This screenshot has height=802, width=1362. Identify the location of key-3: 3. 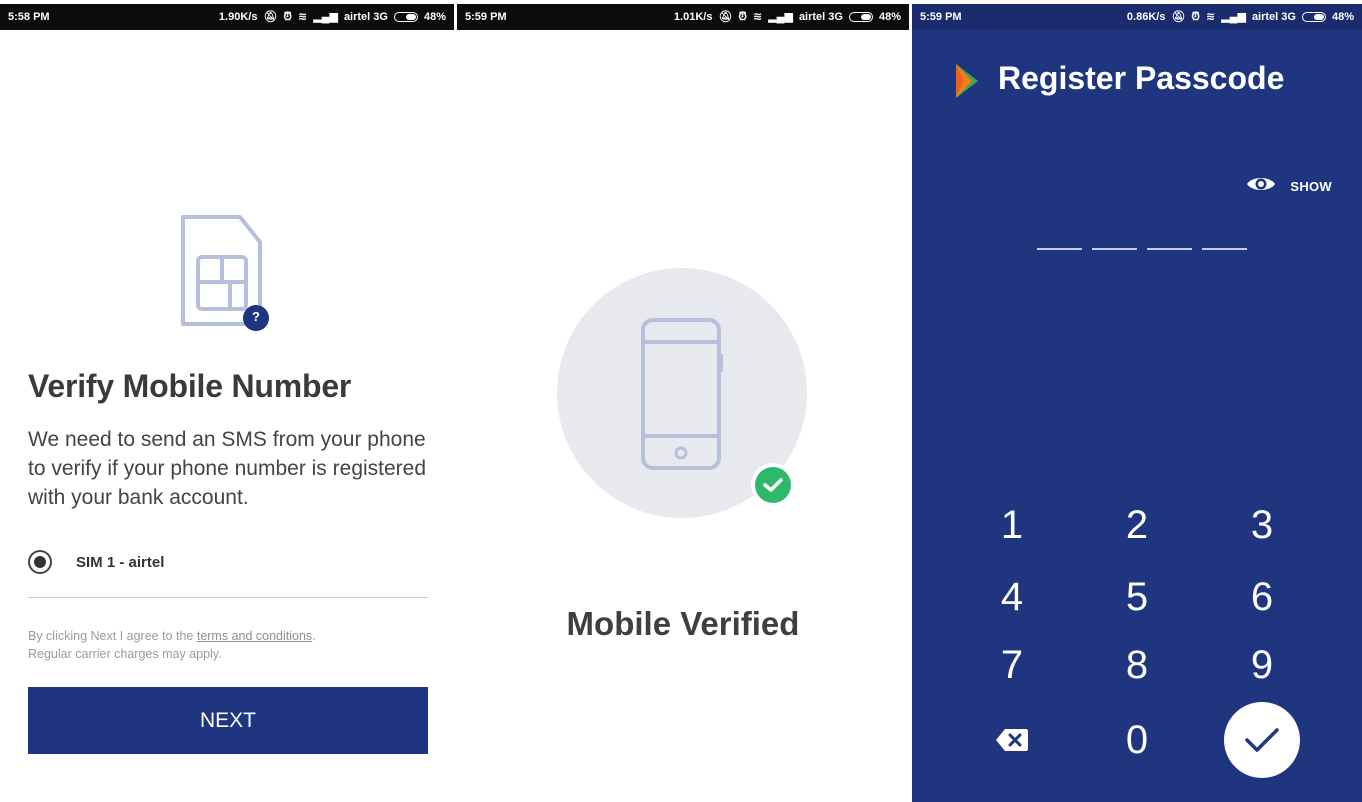
(1262, 525).